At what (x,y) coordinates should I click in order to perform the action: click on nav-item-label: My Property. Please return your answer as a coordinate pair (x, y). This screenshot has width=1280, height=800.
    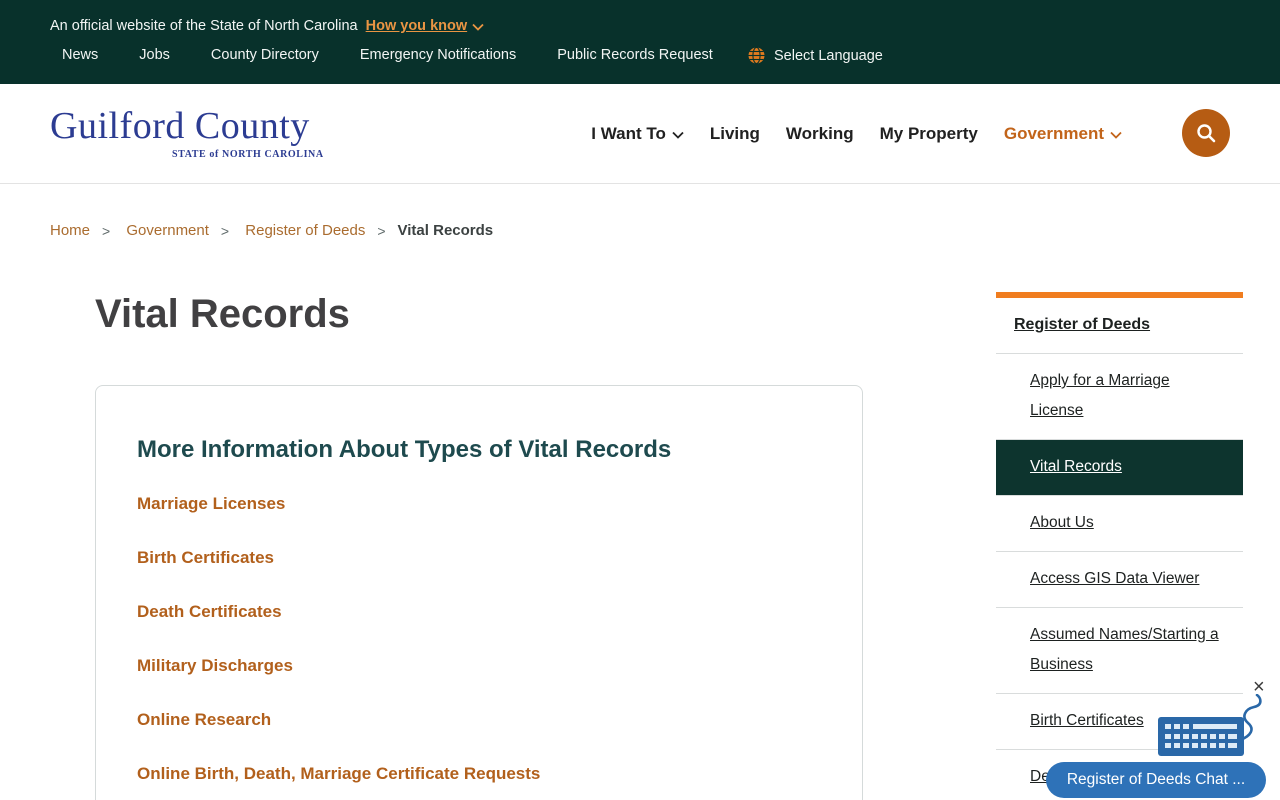
    Looking at the image, I should click on (928, 133).